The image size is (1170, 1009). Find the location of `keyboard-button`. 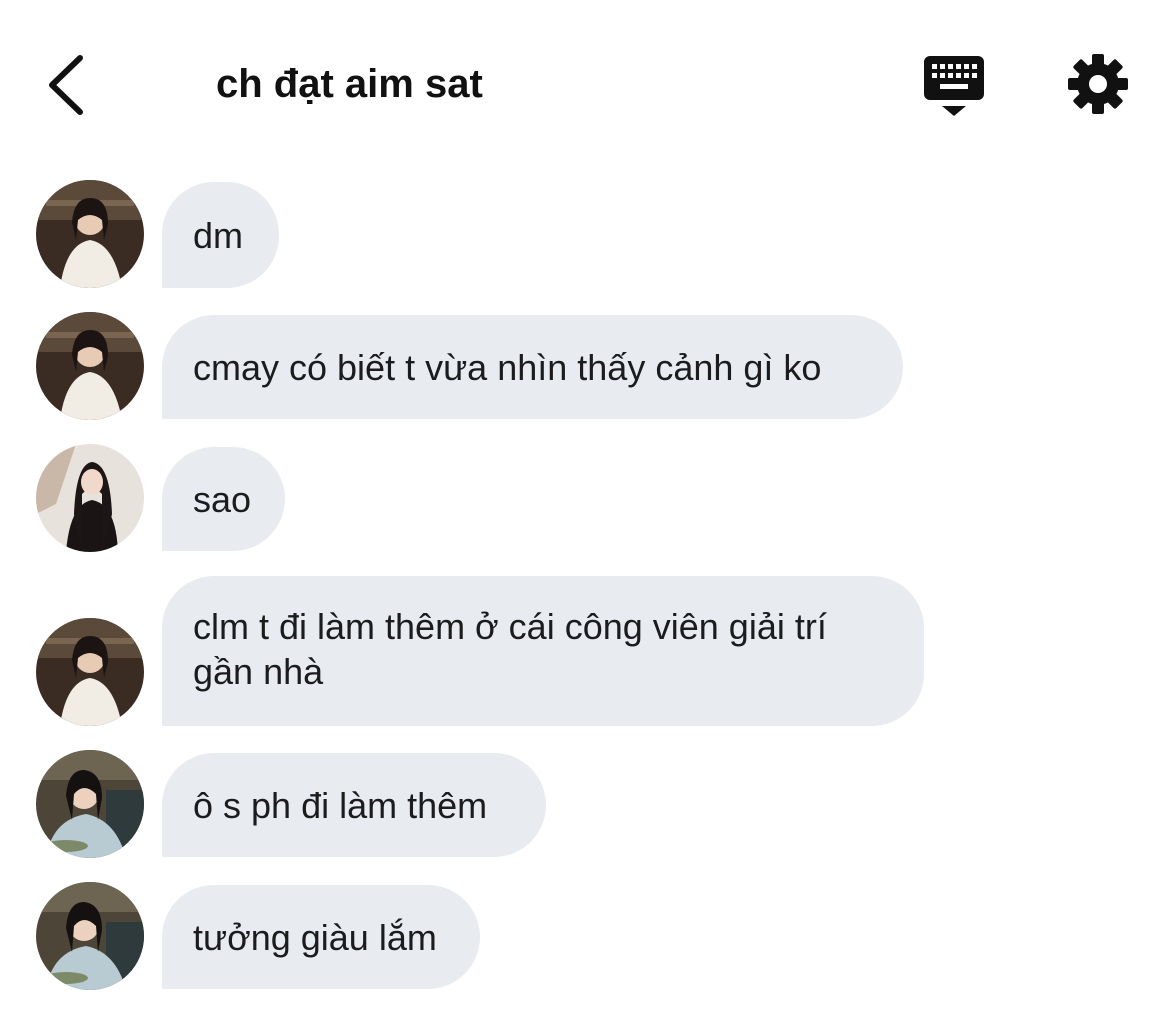

keyboard-button is located at coordinates (954, 87).